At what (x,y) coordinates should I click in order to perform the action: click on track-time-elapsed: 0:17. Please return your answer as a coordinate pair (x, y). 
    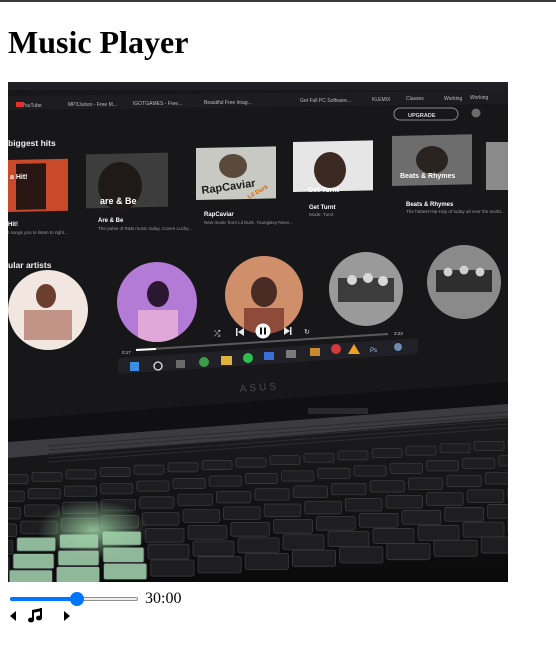
    Looking at the image, I should click on (126, 352).